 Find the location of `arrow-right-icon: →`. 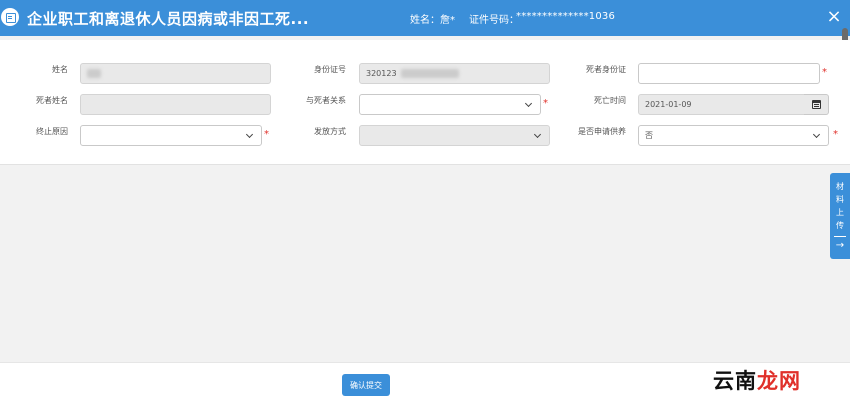

arrow-right-icon: → is located at coordinates (840, 245).